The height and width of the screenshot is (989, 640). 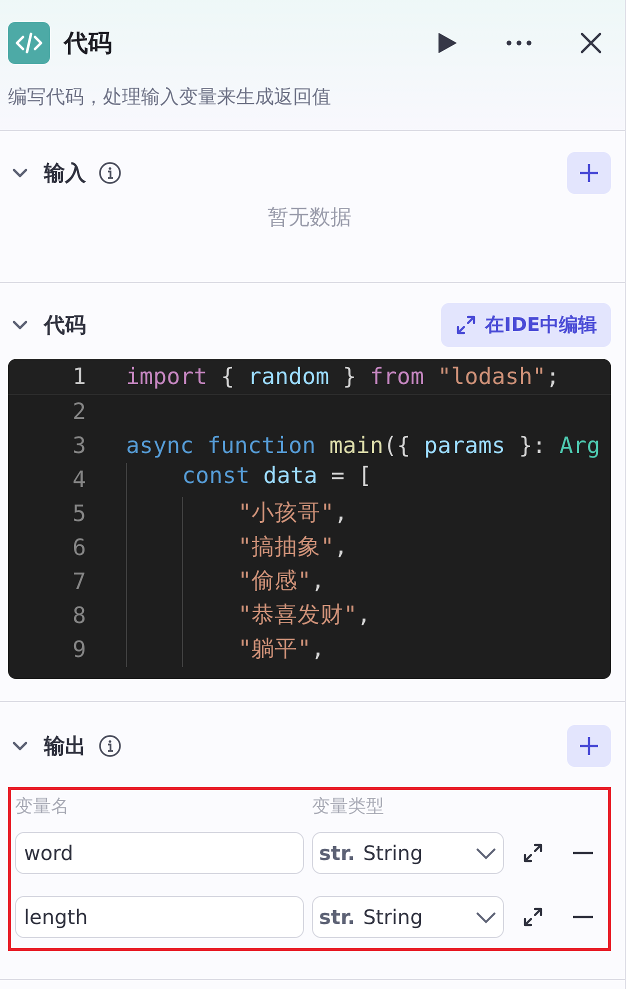 I want to click on column-header: 变量名, so click(x=42, y=806).